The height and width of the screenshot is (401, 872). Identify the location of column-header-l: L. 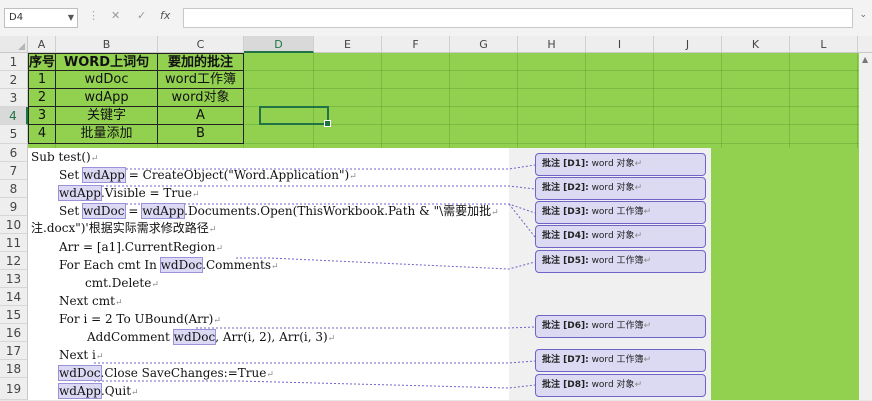
(824, 44).